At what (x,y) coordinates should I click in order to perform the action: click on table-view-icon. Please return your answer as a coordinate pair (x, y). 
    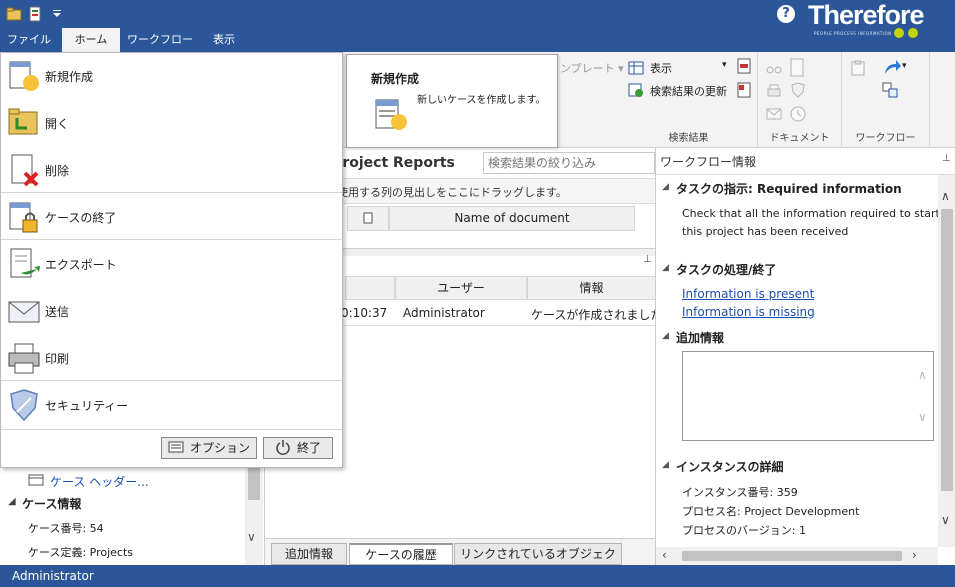
    Looking at the image, I should click on (636, 68).